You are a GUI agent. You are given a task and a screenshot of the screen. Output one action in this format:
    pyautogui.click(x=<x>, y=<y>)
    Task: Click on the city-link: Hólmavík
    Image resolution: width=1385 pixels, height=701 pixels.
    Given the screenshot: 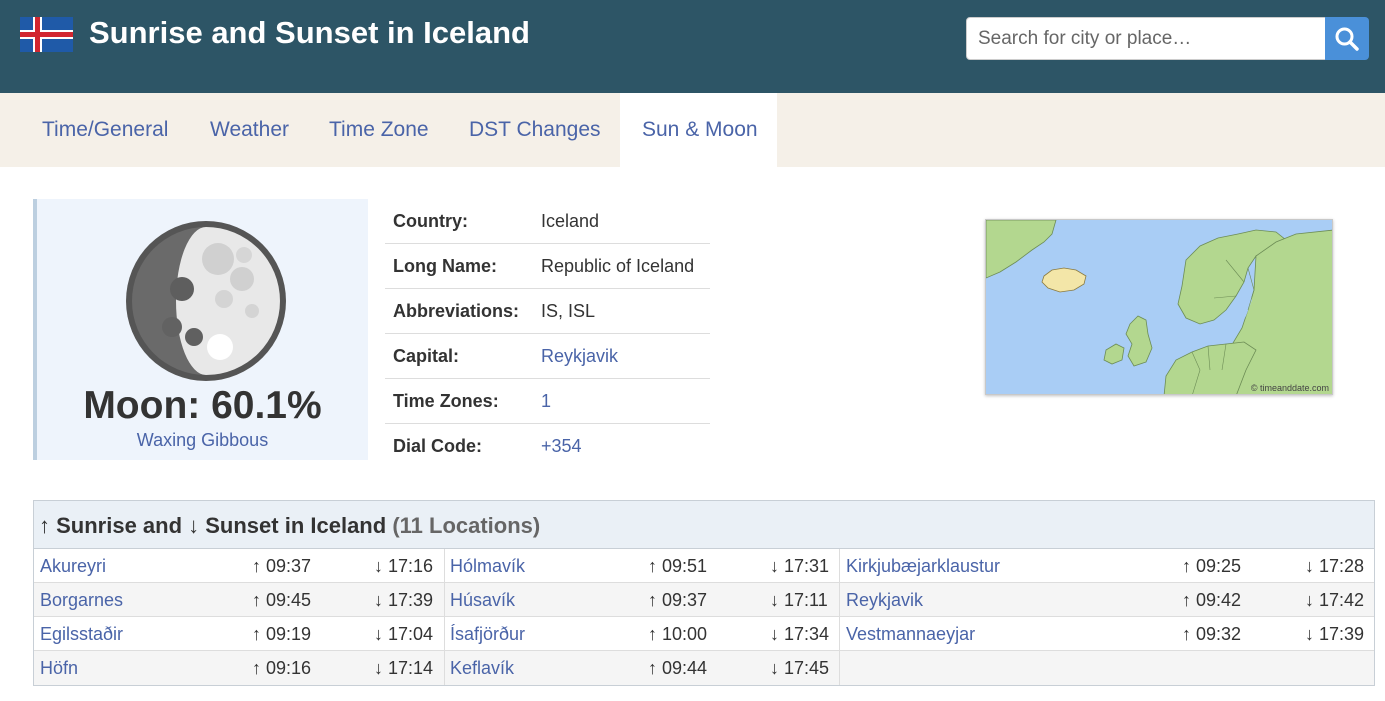 What is the action you would take?
    pyautogui.click(x=487, y=566)
    